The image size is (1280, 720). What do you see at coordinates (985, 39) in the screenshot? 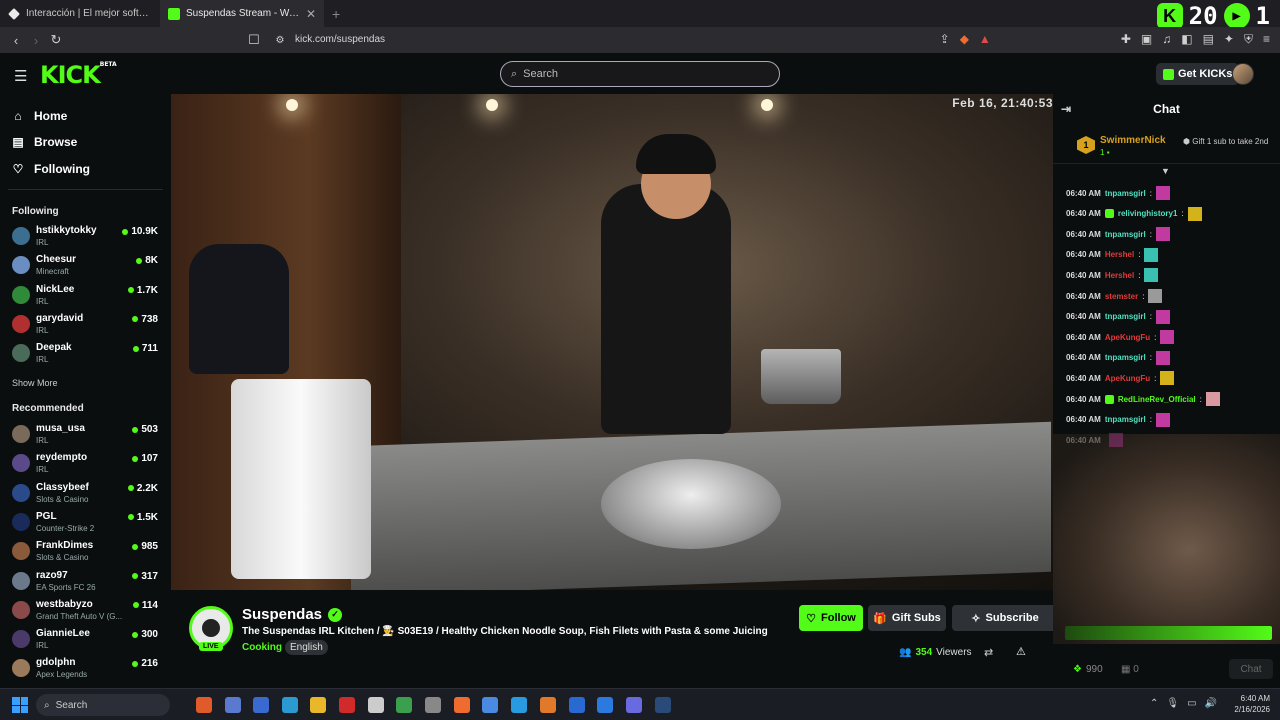
I see `rewards-icon: ▲` at bounding box center [985, 39].